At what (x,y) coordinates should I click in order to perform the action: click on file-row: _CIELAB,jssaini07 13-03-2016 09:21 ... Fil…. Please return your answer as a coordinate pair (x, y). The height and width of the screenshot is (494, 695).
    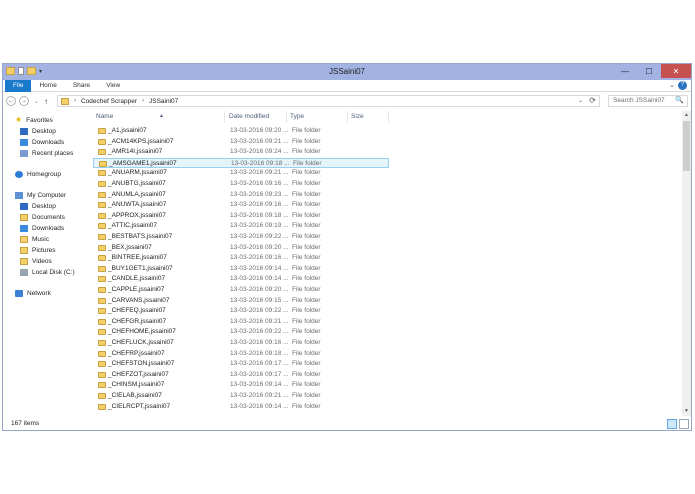
    Looking at the image, I should click on (241, 396).